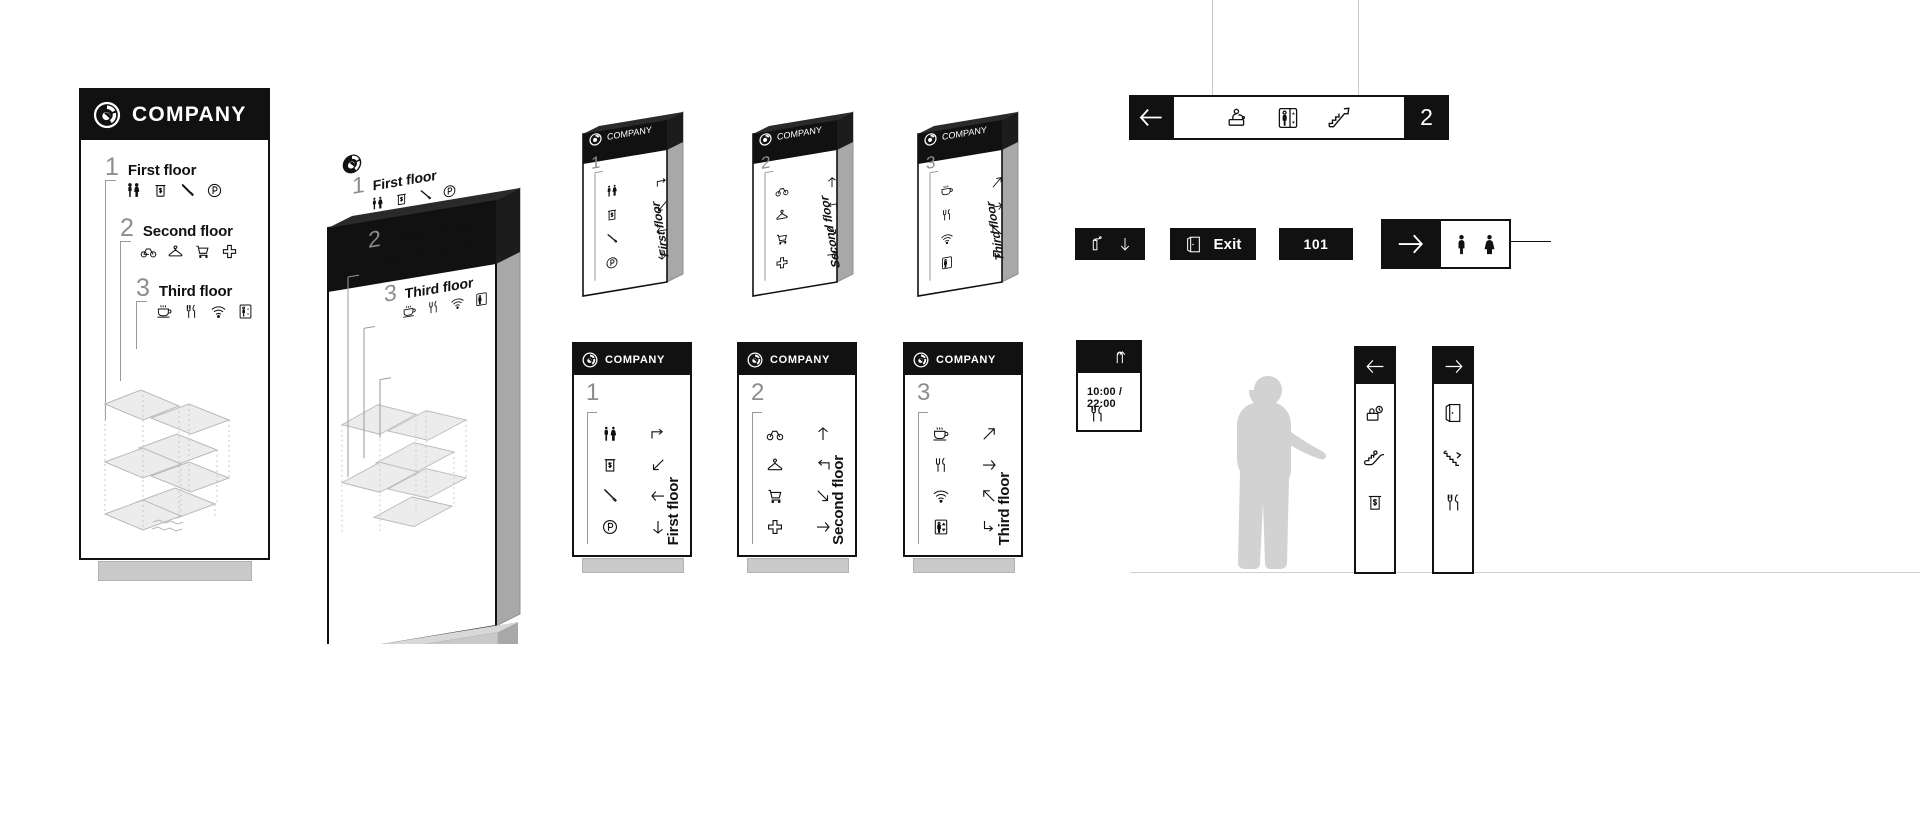 The width and height of the screenshot is (1920, 823). I want to click on restaurant-arrow-band, so click(1109, 357).